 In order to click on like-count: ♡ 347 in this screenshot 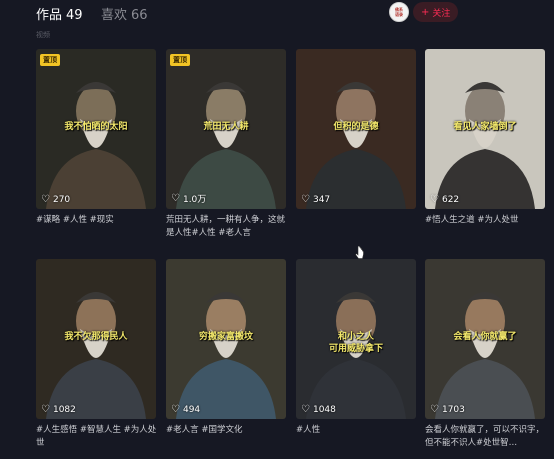, I will do `click(315, 199)`.